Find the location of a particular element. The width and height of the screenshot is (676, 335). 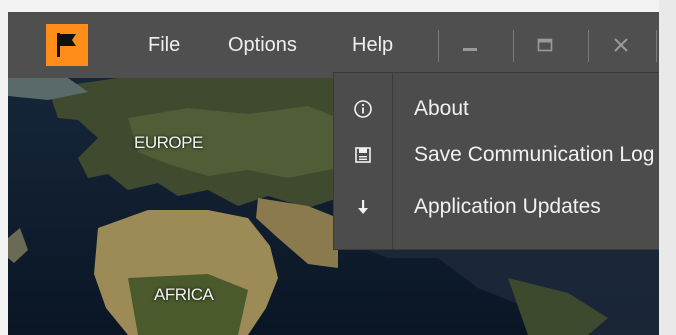

menu-help: Help is located at coordinates (372, 45).